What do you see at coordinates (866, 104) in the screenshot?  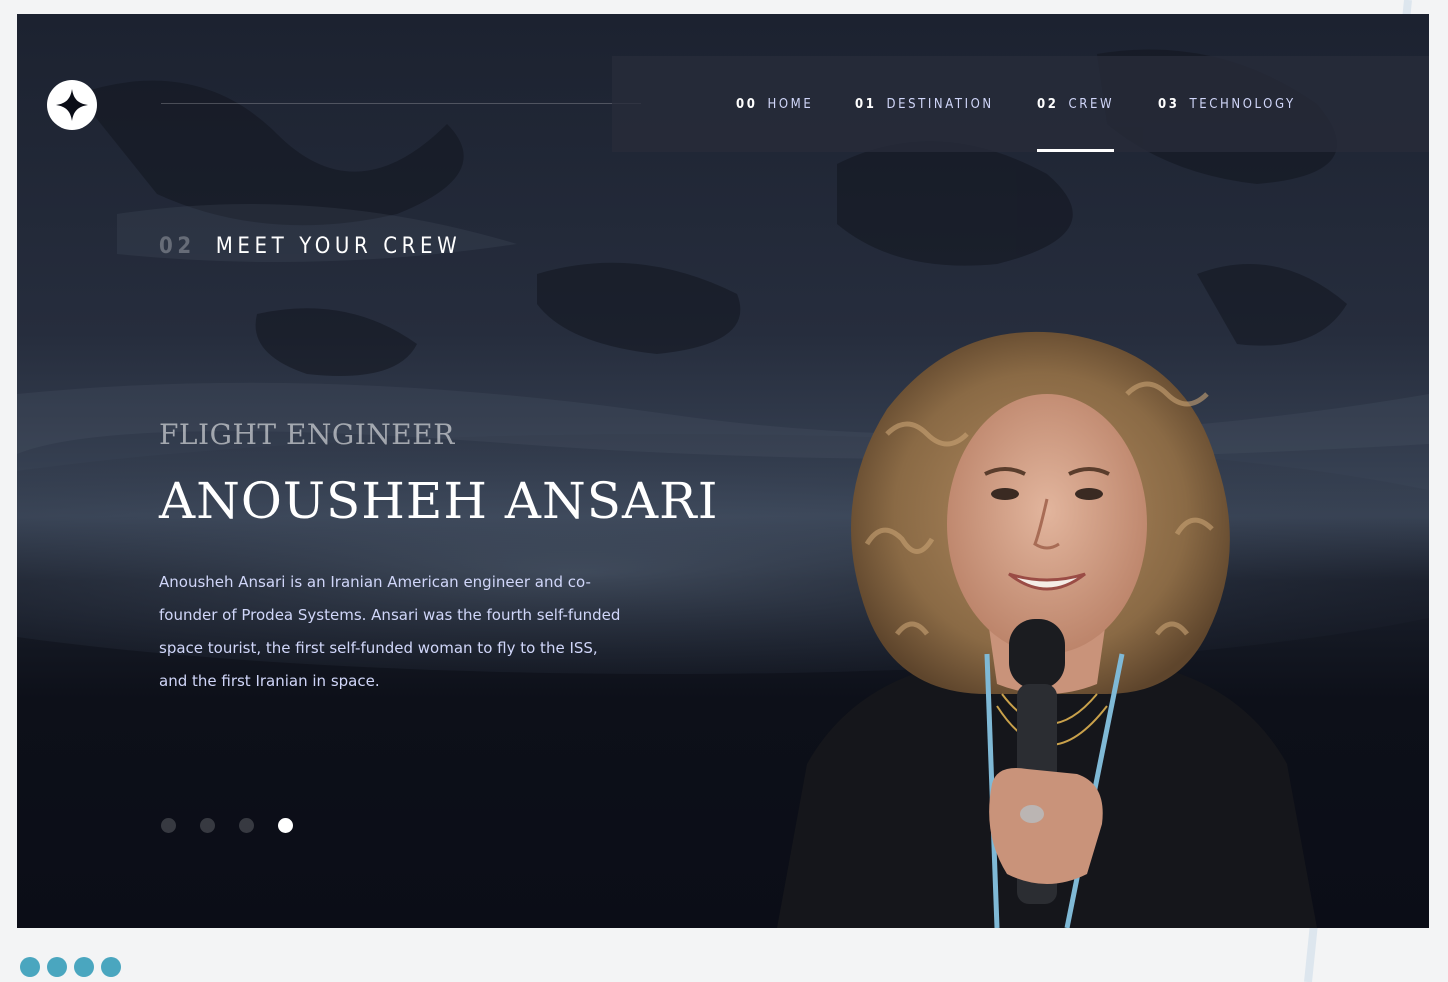 I see `nav-item-number: 01` at bounding box center [866, 104].